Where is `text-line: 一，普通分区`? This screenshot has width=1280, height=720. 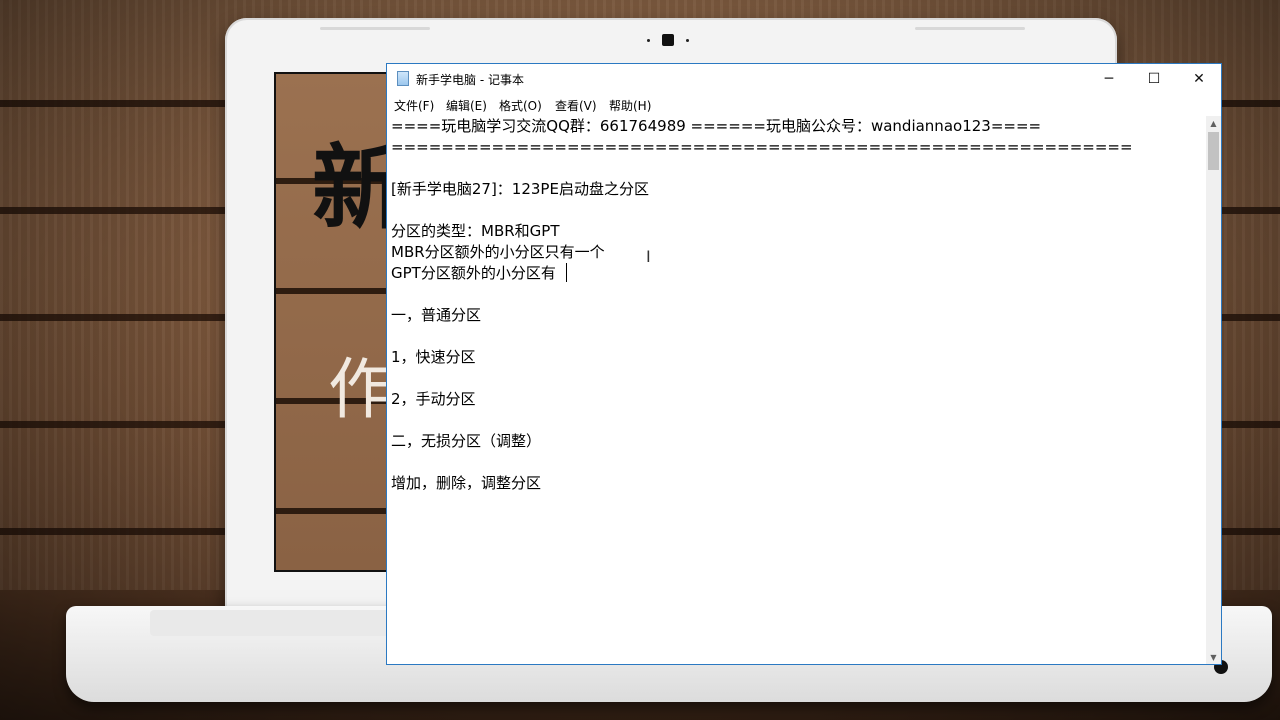 text-line: 一，普通分区 is located at coordinates (436, 315).